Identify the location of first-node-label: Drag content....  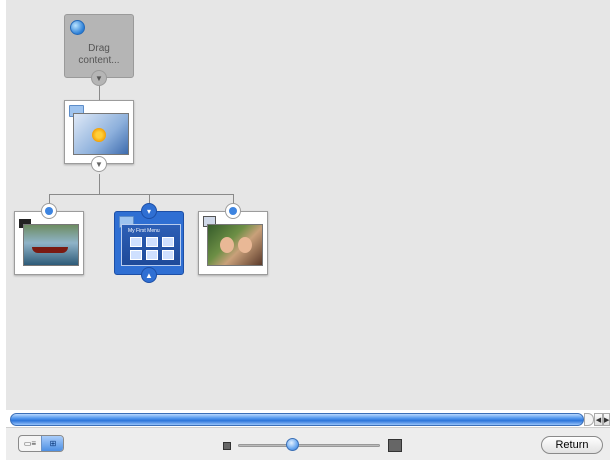
(99, 54).